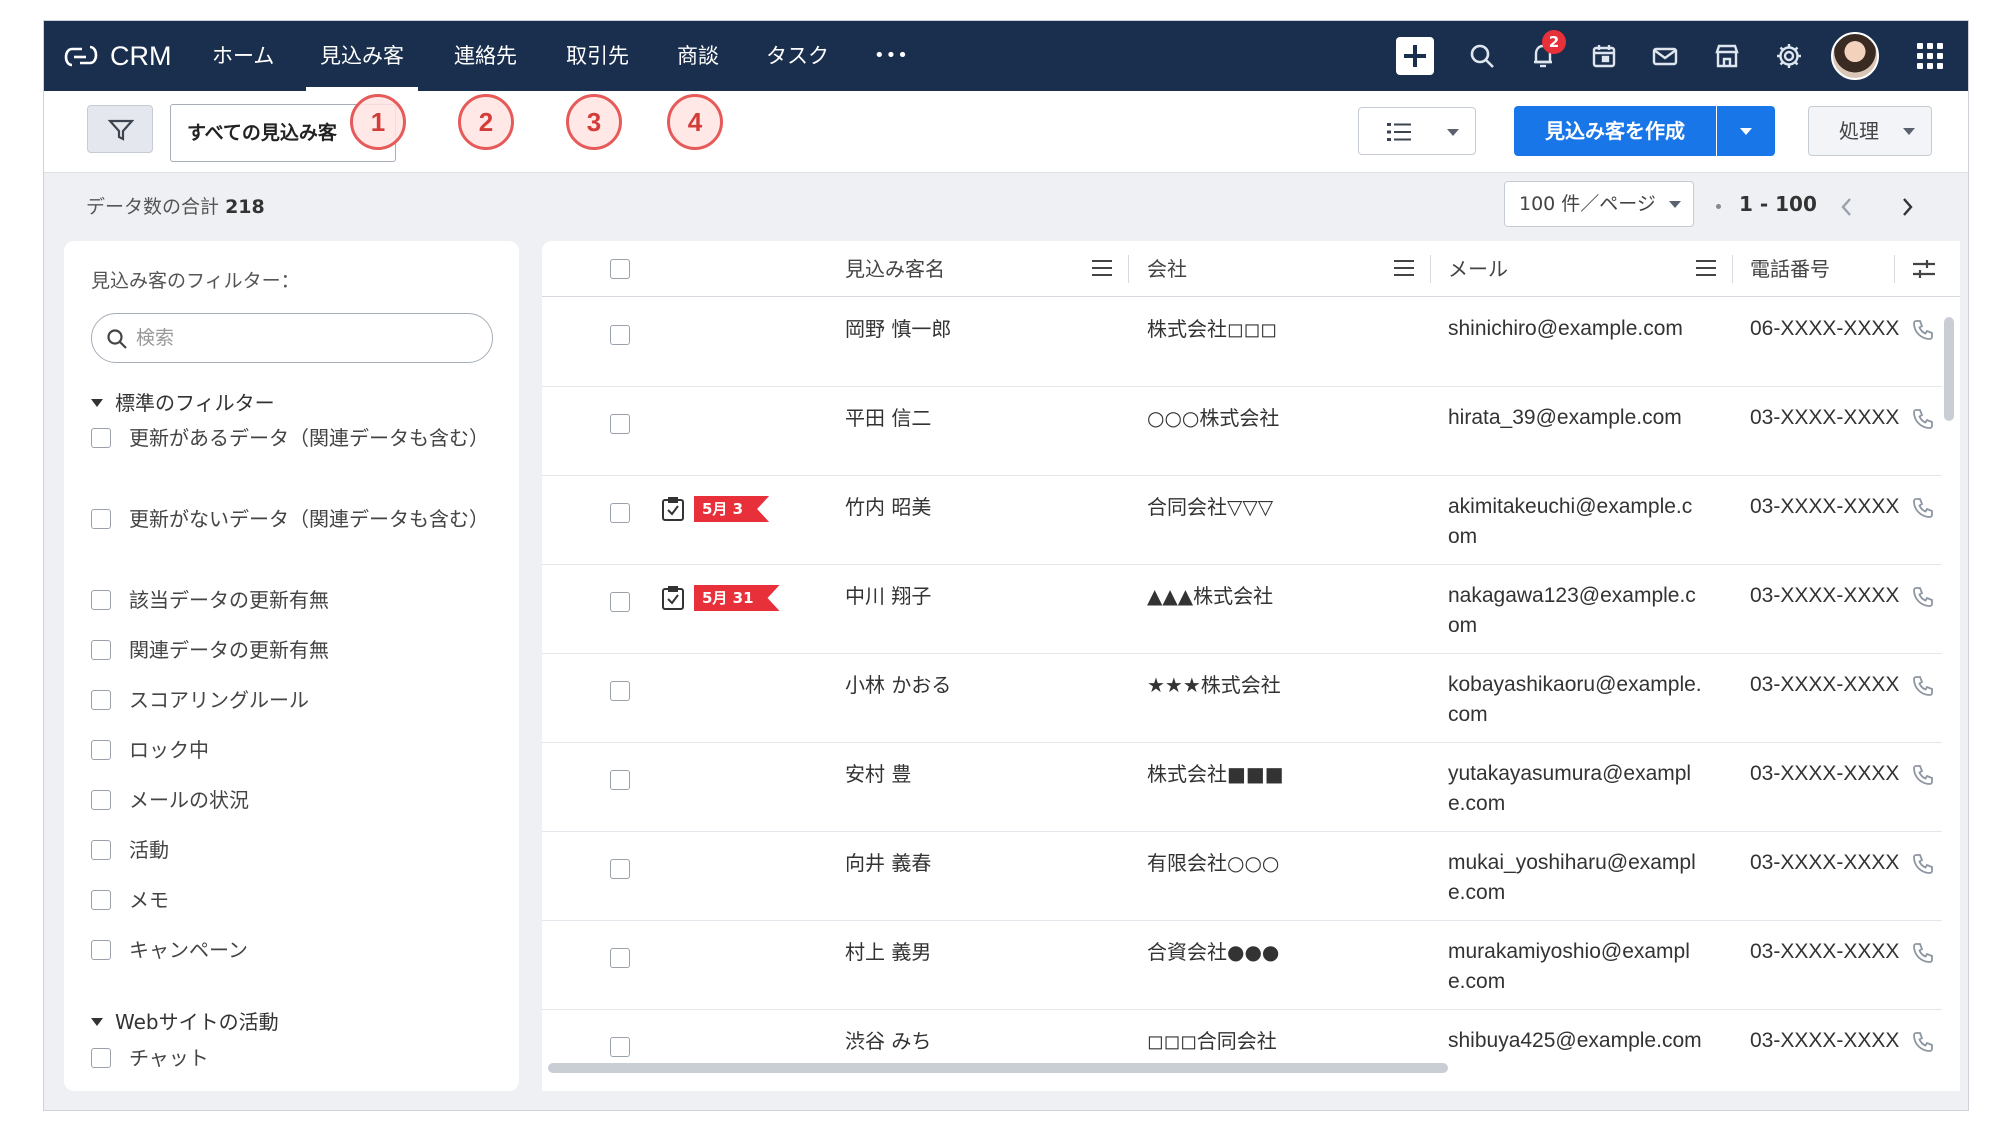  What do you see at coordinates (183, 401) in the screenshot?
I see `standard-filters-section: 標準のフィルター` at bounding box center [183, 401].